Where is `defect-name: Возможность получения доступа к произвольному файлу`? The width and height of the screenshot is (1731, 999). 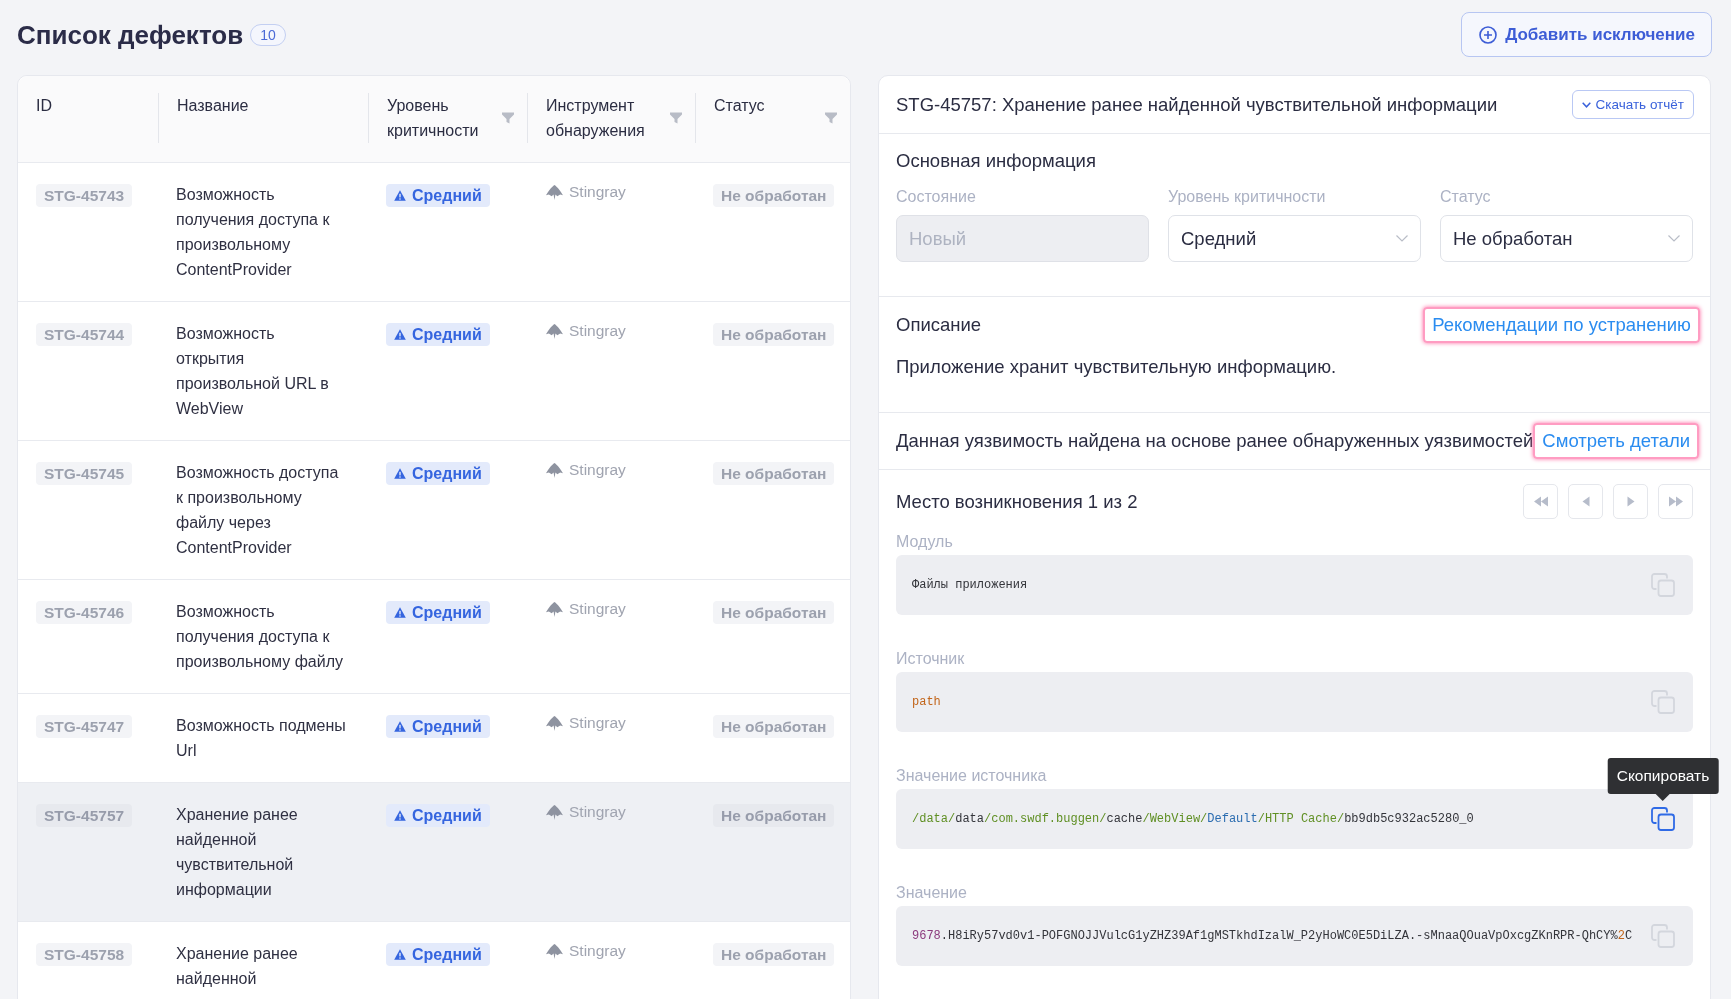 defect-name: Возможность получения доступа к произвольному файлу is located at coordinates (260, 637).